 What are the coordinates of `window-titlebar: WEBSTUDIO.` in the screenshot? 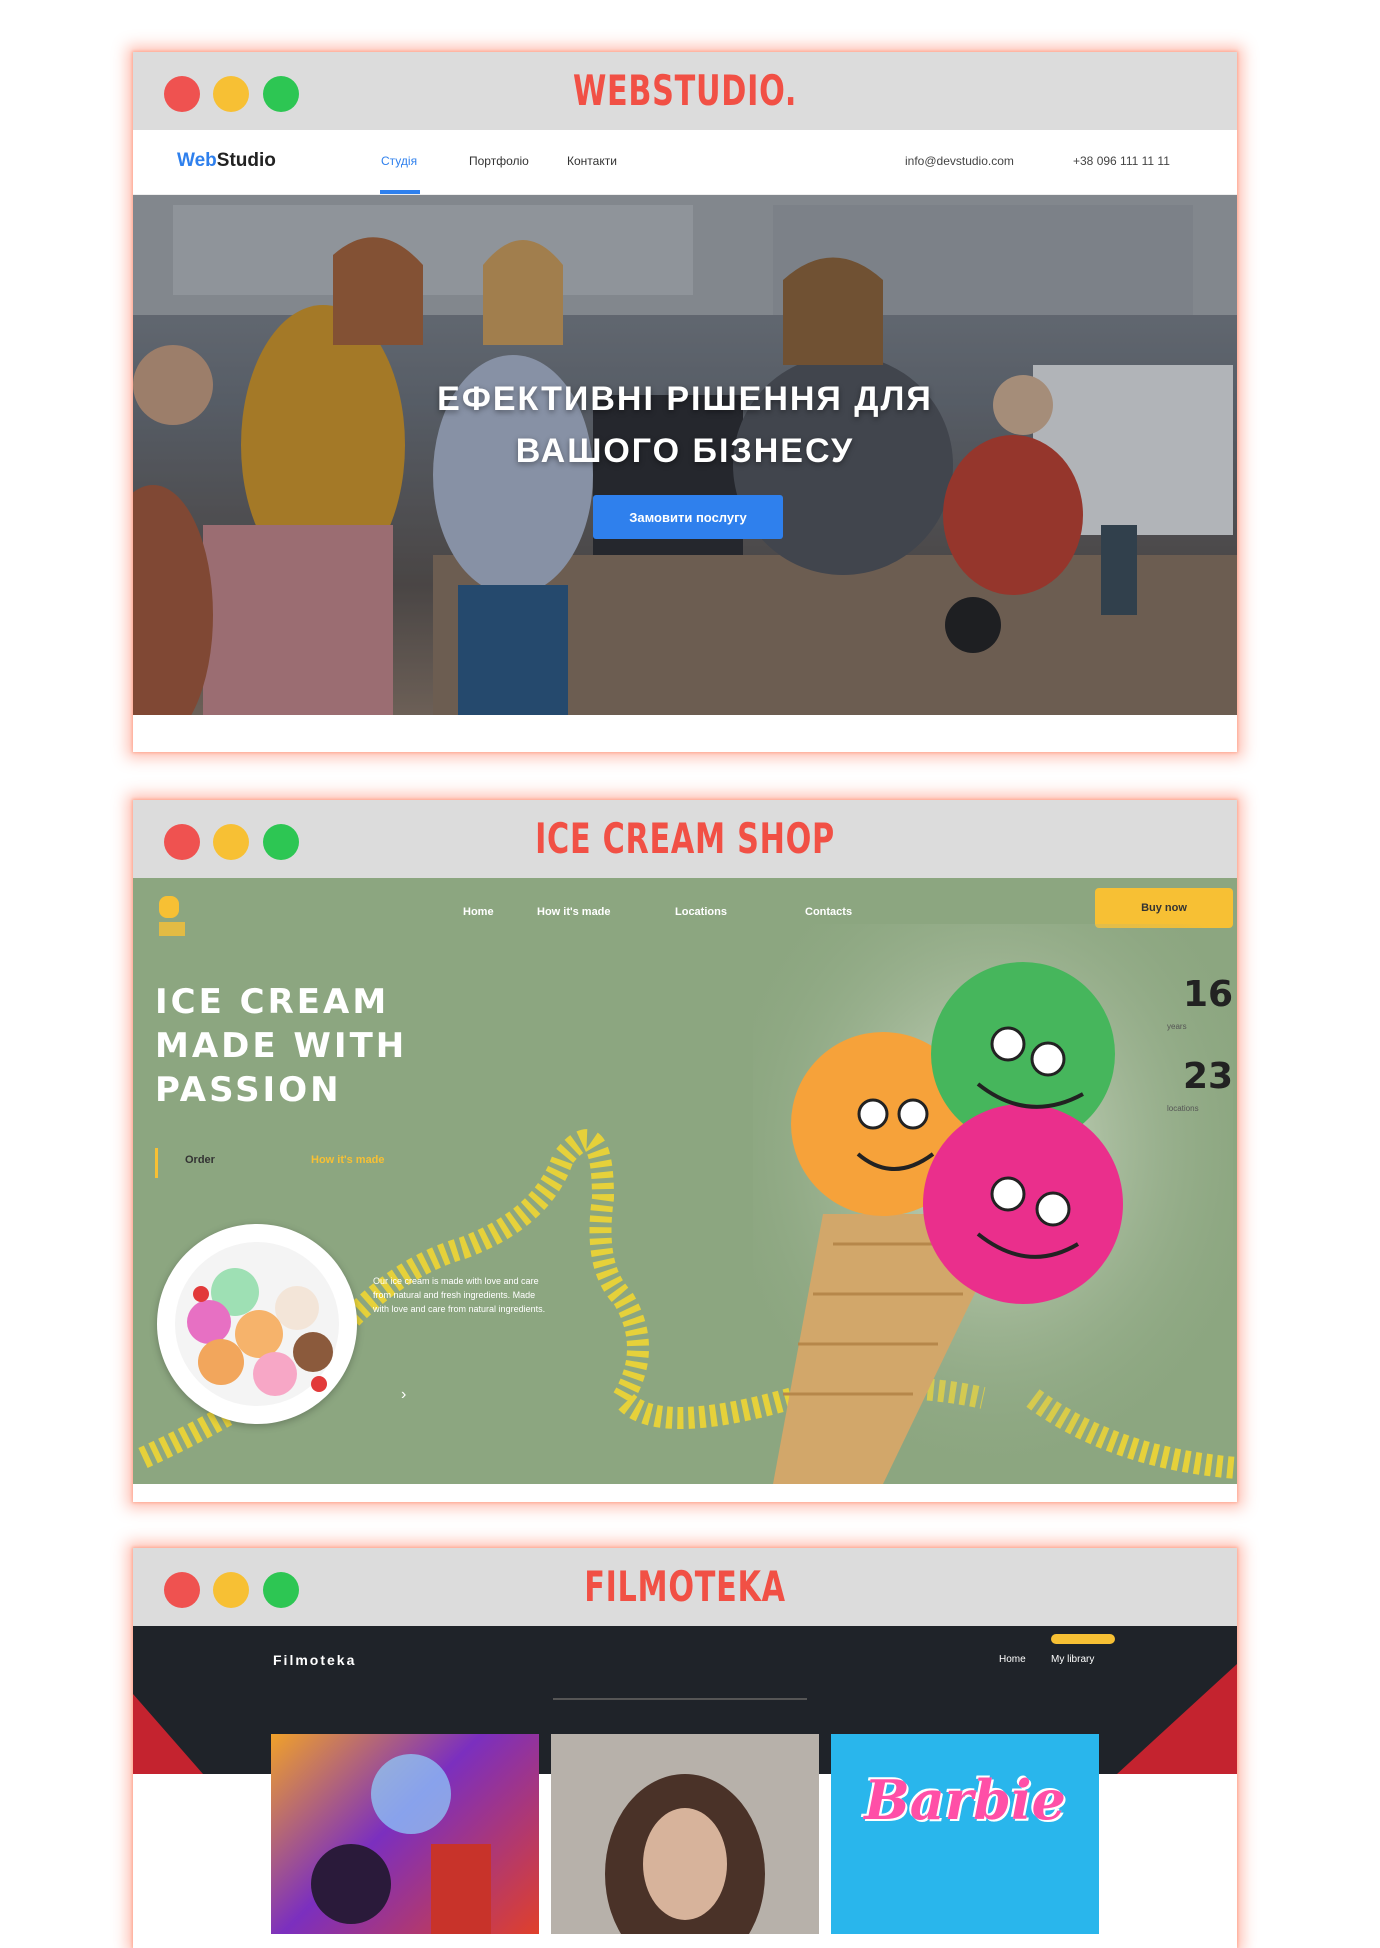 It's located at (685, 91).